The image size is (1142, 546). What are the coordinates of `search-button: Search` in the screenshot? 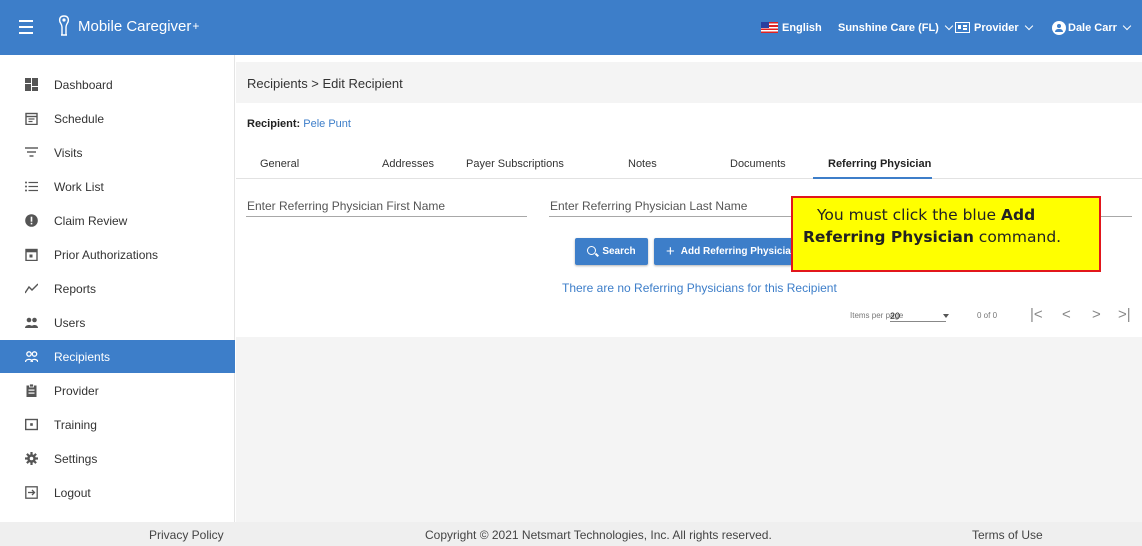 It's located at (611, 251).